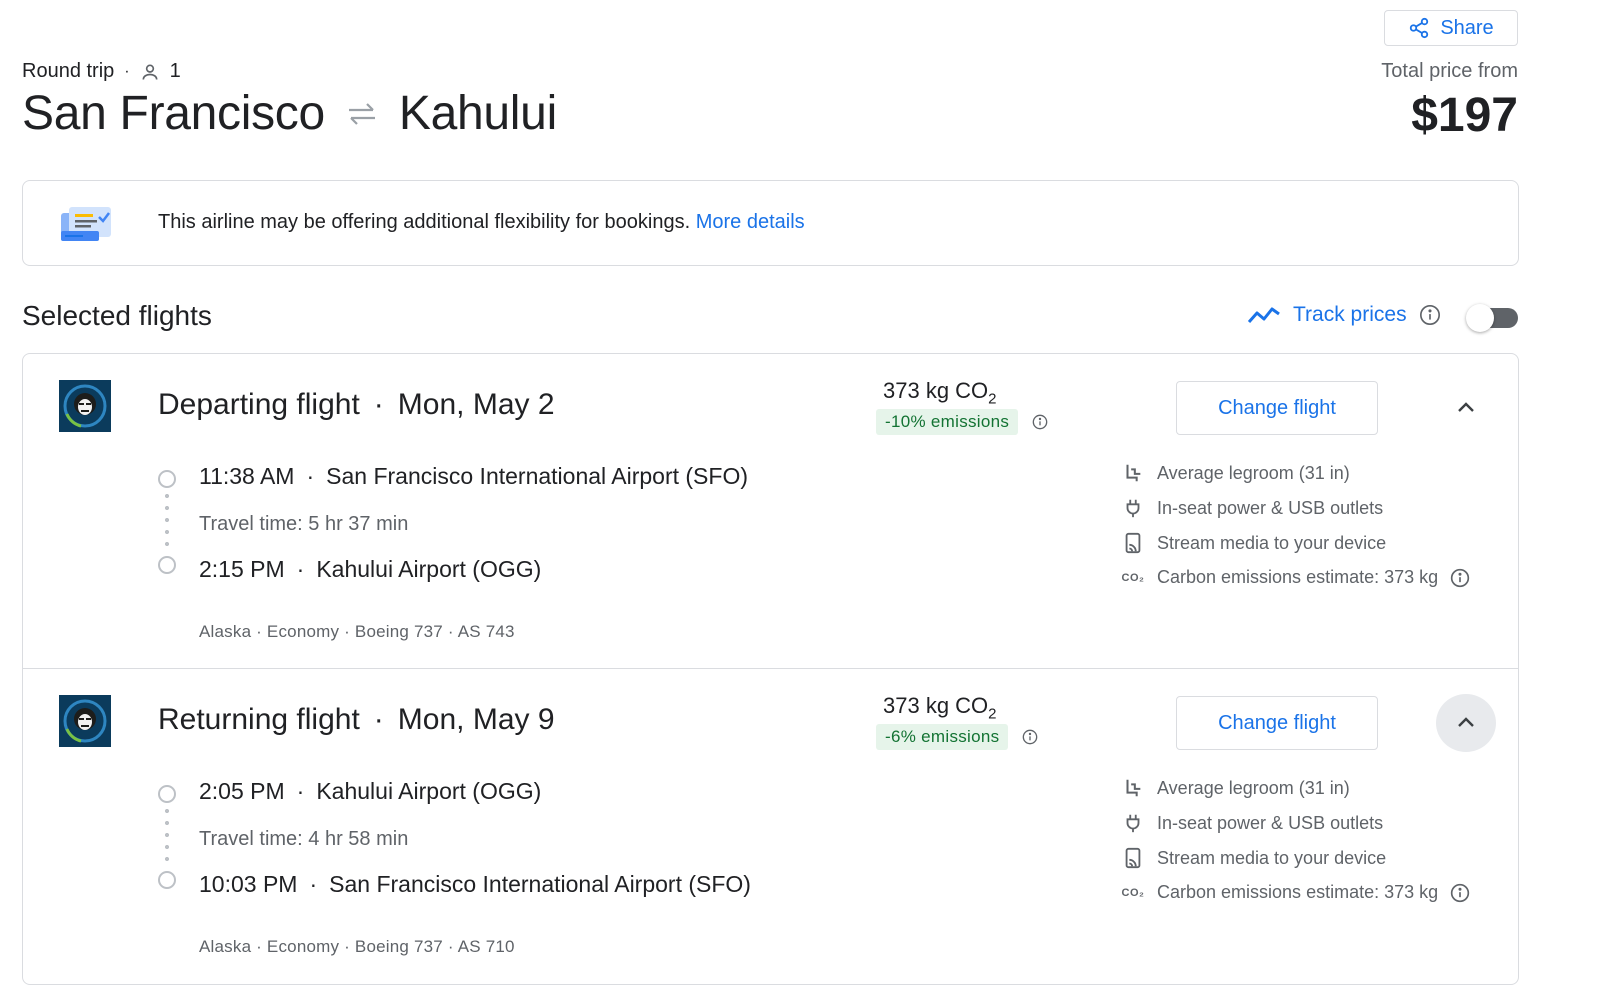 This screenshot has height=1008, width=1600. I want to click on departure-airport: Kahului Airport (OGG), so click(429, 791).